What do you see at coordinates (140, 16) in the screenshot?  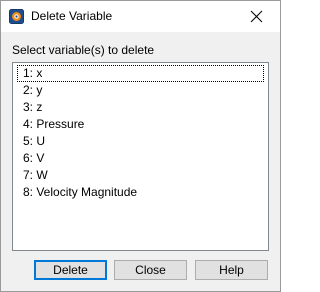 I see `title-bar: Delete Variable` at bounding box center [140, 16].